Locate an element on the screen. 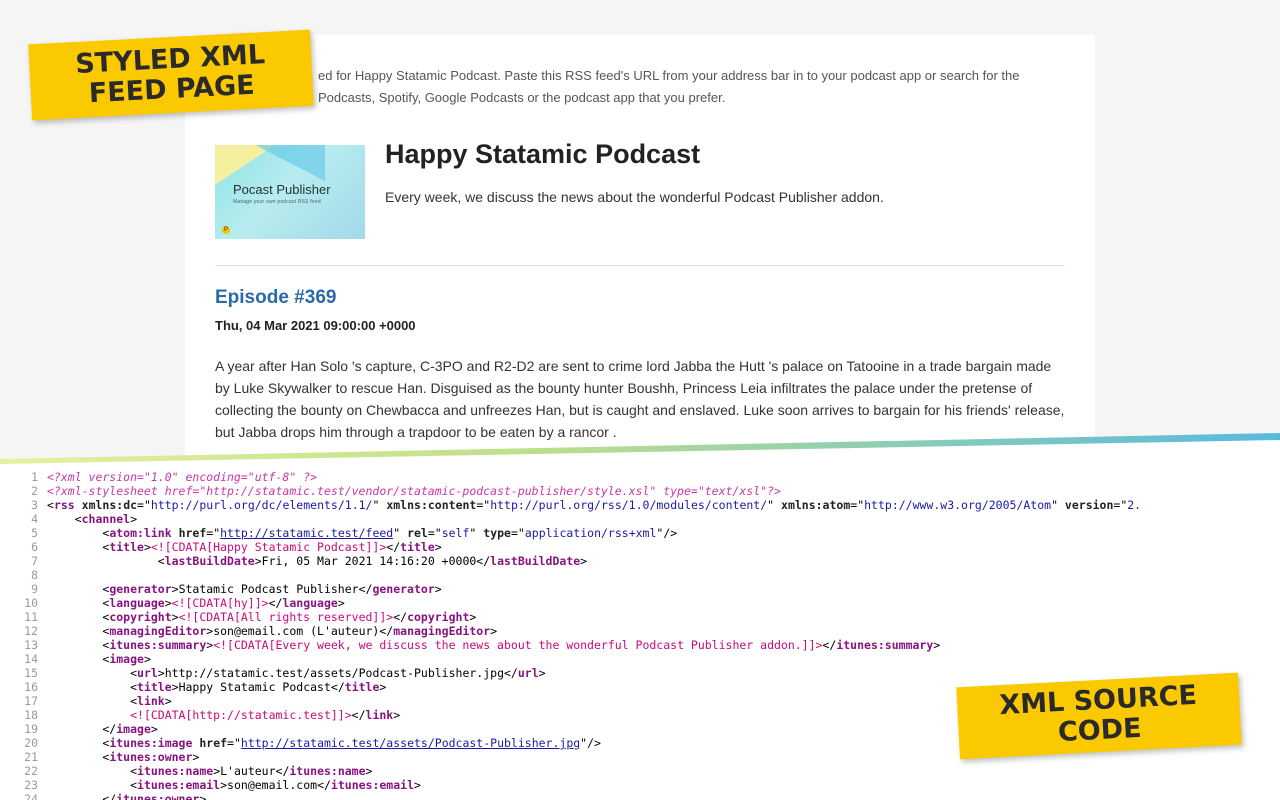 The width and height of the screenshot is (1280, 800). code-line: 17 <link> is located at coordinates (86, 701).